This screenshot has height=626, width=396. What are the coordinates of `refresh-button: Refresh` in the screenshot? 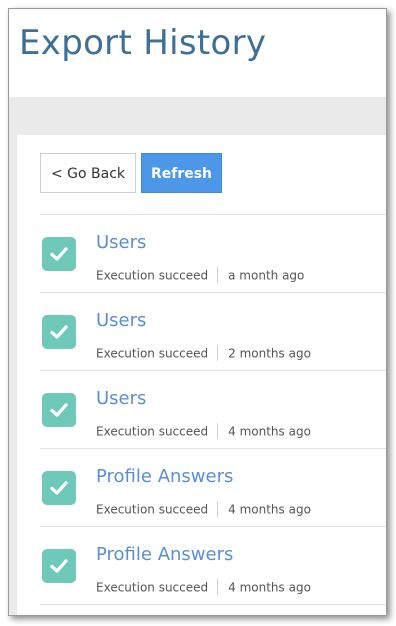 It's located at (181, 173).